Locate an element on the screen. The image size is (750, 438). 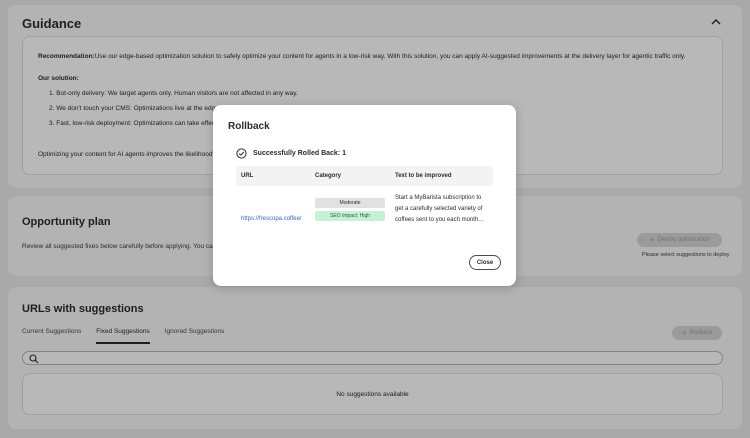
rollback-status: Successfully Rolled Back: 1 is located at coordinates (291, 153).